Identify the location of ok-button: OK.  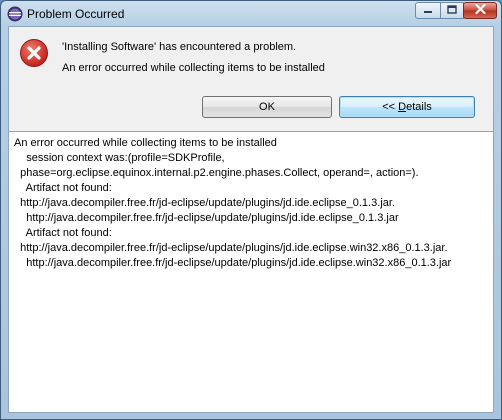
(267, 107).